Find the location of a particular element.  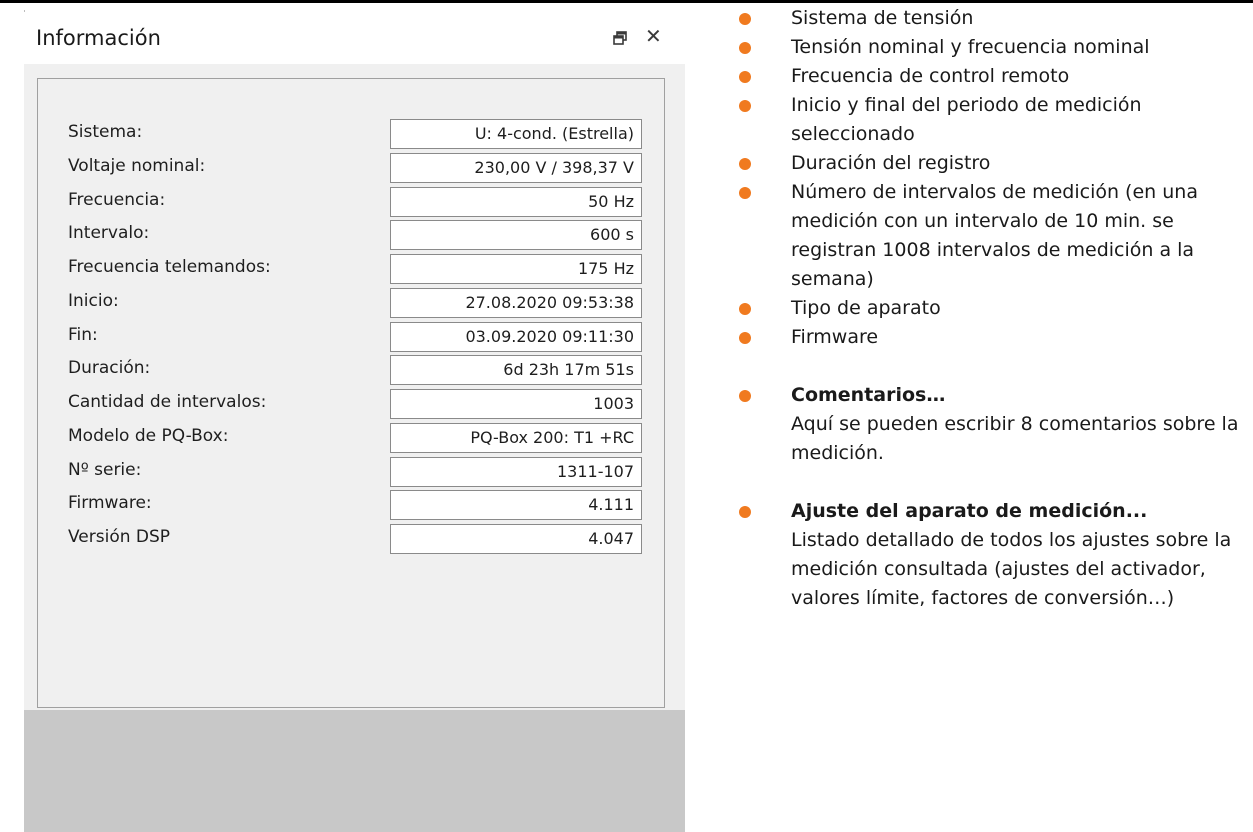

bullet-item: Firmware is located at coordinates (994, 337).